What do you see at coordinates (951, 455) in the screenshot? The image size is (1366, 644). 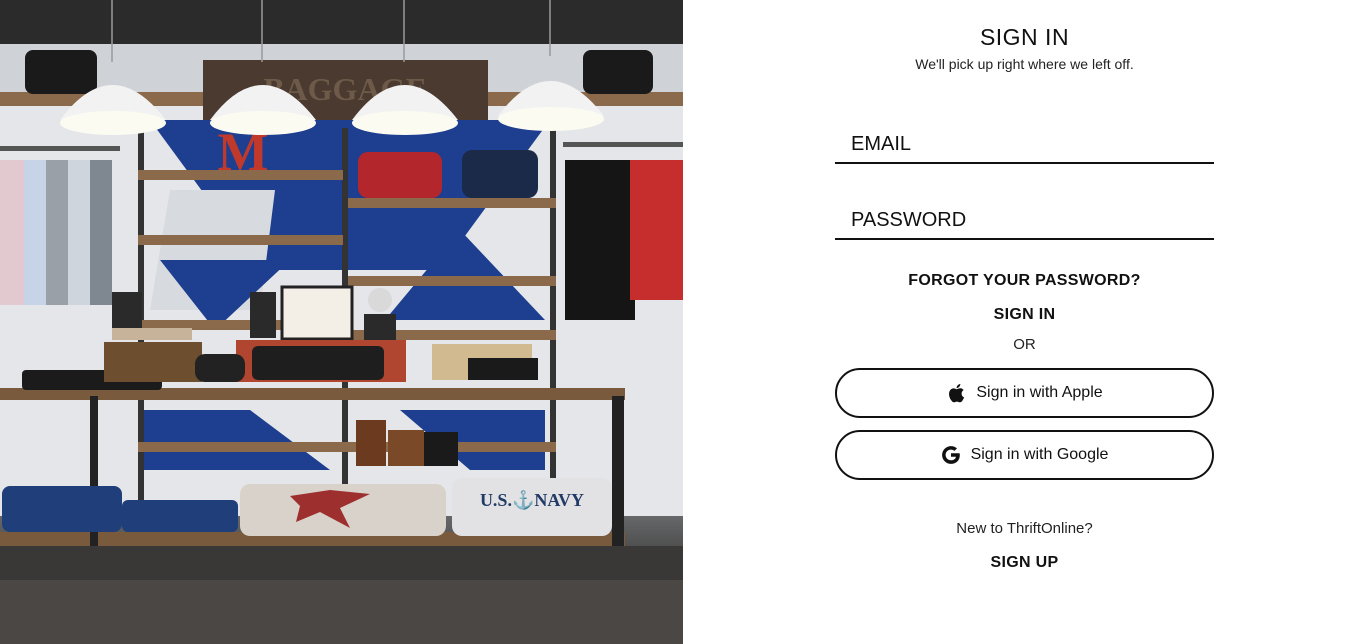 I see `google-icon` at bounding box center [951, 455].